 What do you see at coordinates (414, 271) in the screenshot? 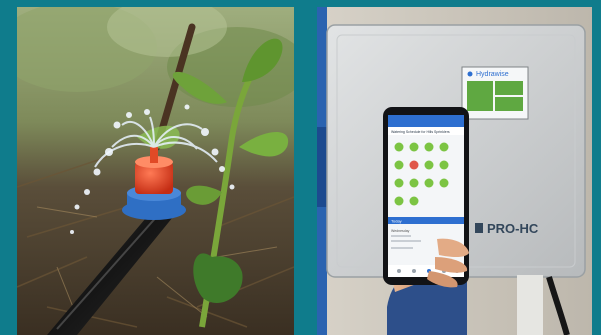
I see `nav-zones-icon` at bounding box center [414, 271].